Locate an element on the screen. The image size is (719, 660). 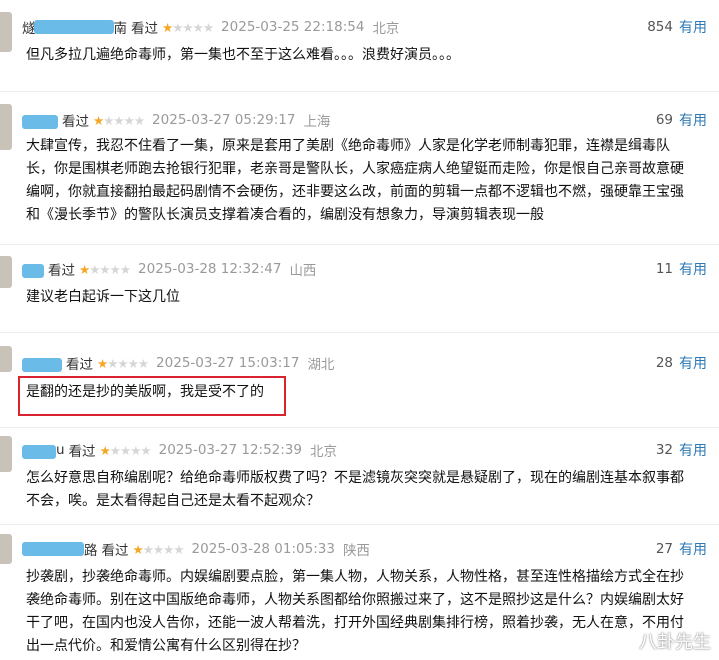
comment-text: 但凡多拉几遍绝命毒师，第一集也不至于这么难看。。。浪费好演员。。。 is located at coordinates (243, 55).